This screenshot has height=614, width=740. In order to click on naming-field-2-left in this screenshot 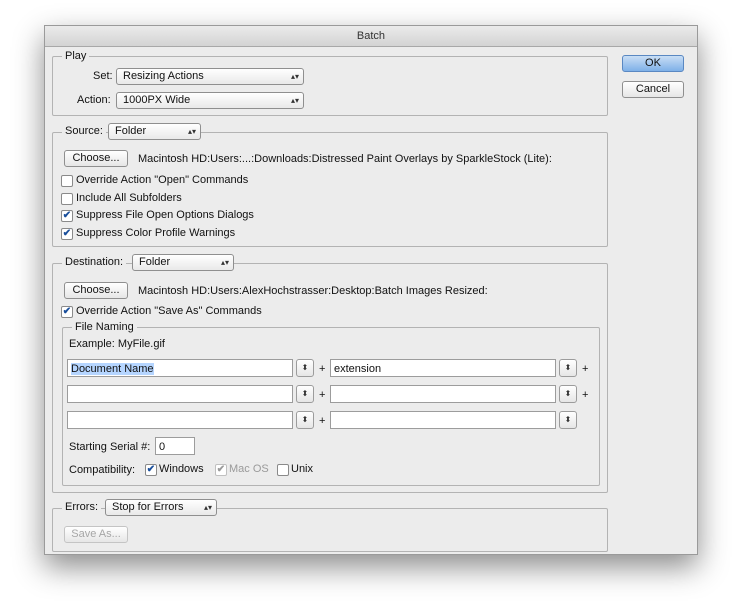, I will do `click(180, 394)`.